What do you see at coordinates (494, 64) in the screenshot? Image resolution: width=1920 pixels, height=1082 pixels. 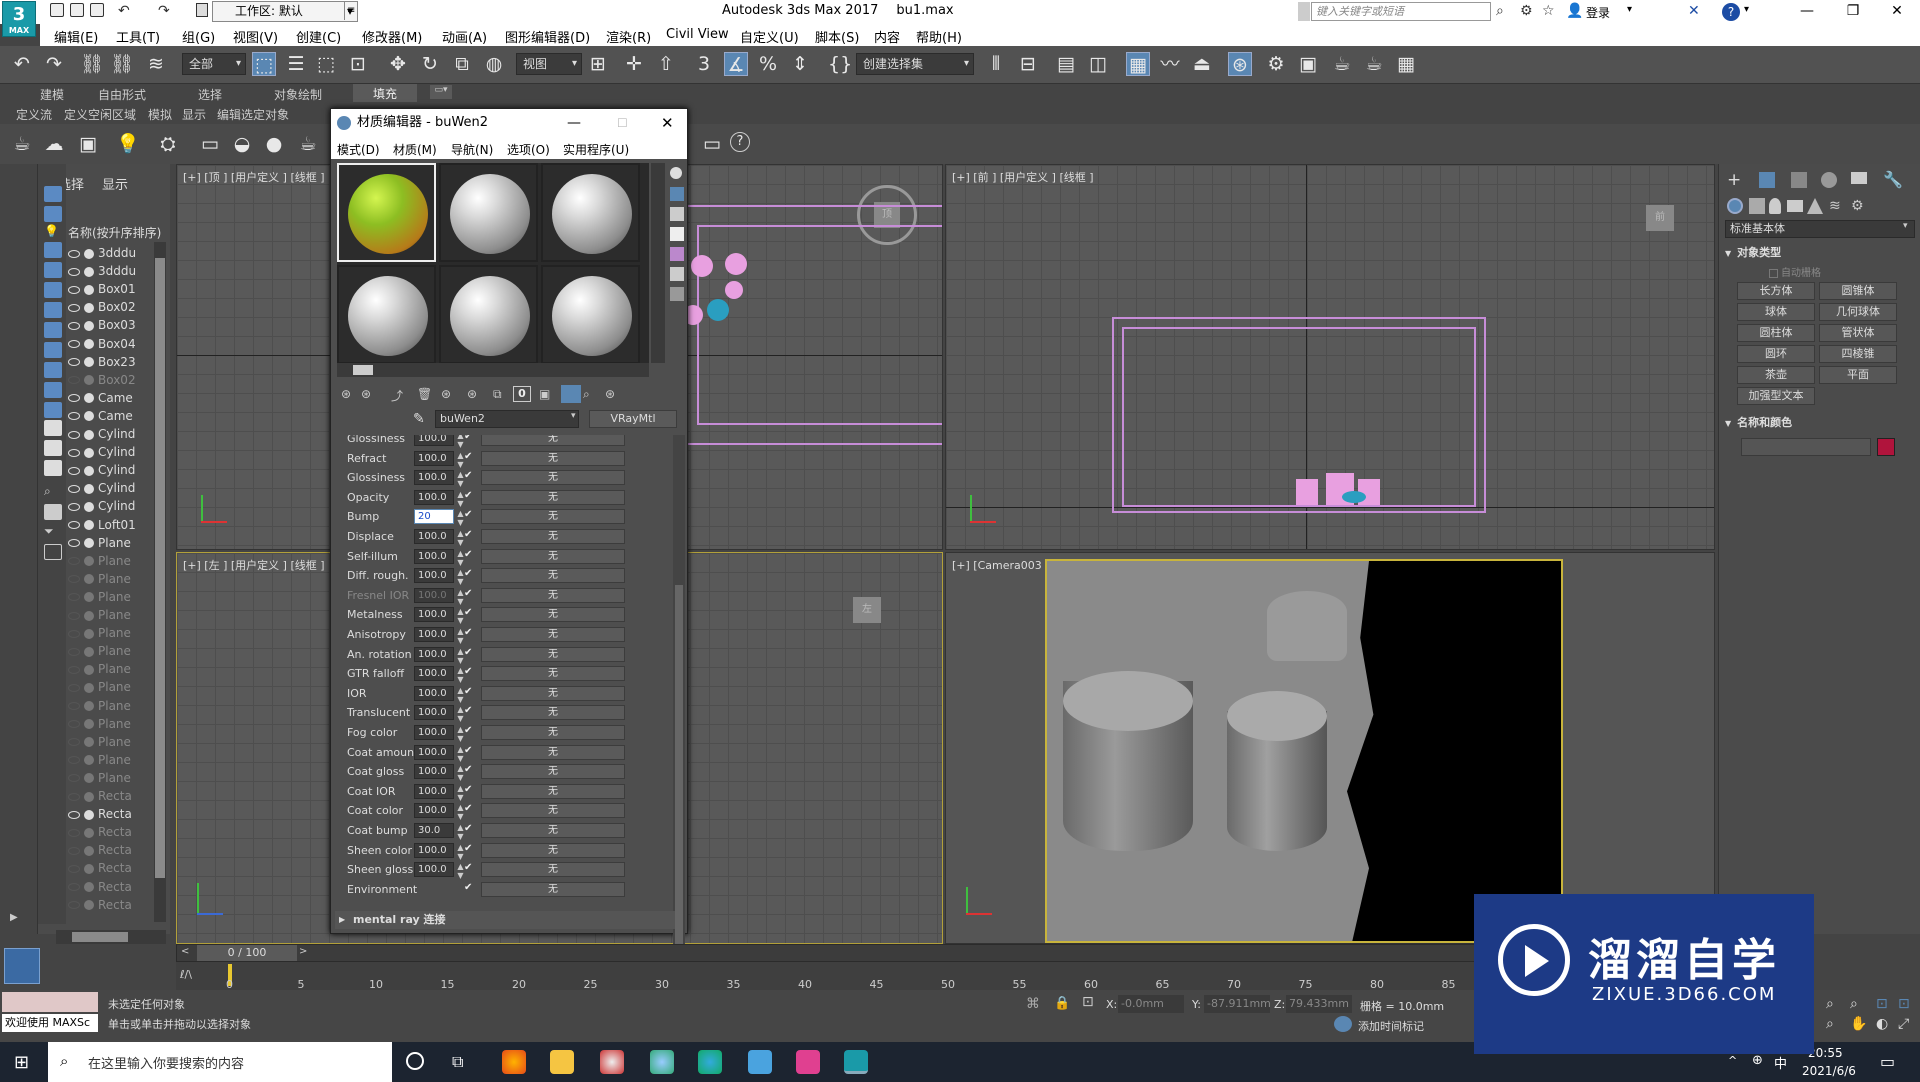 I see `place-icon: ◍` at bounding box center [494, 64].